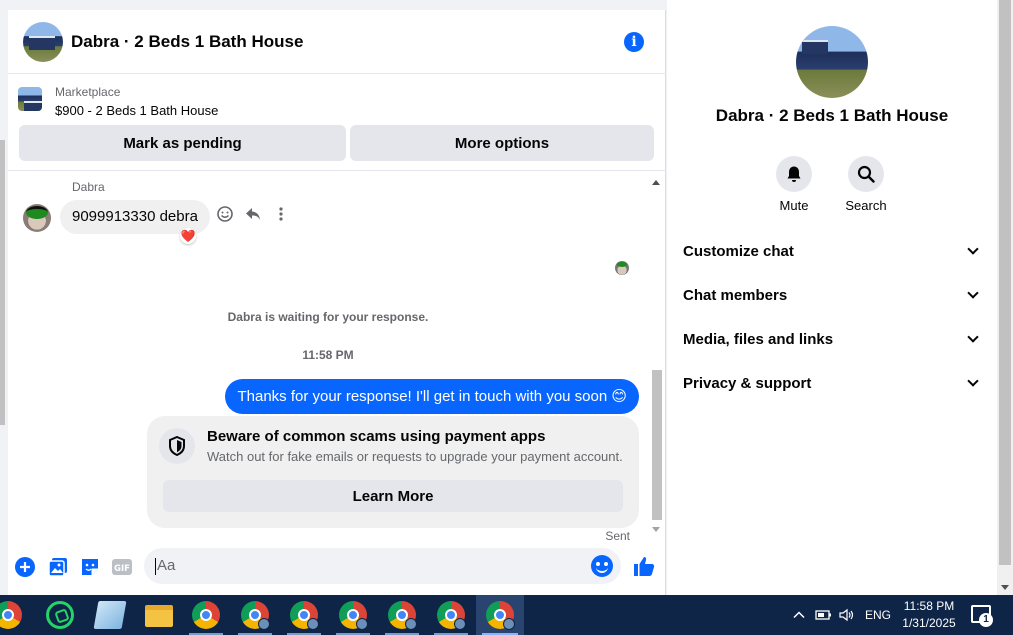 This screenshot has width=1013, height=635. I want to click on chat-title: Dabra · 2 Beds 1 Bath House, so click(187, 42).